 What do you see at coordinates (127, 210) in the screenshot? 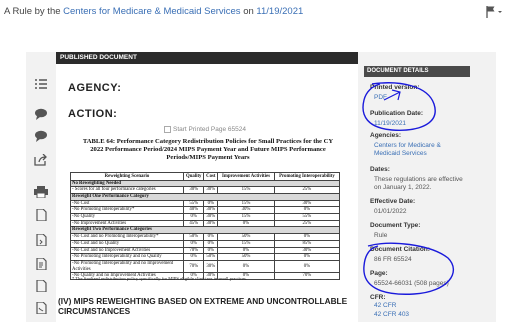
I see `table-cell: -No Promoting Interoperability*` at bounding box center [127, 210].